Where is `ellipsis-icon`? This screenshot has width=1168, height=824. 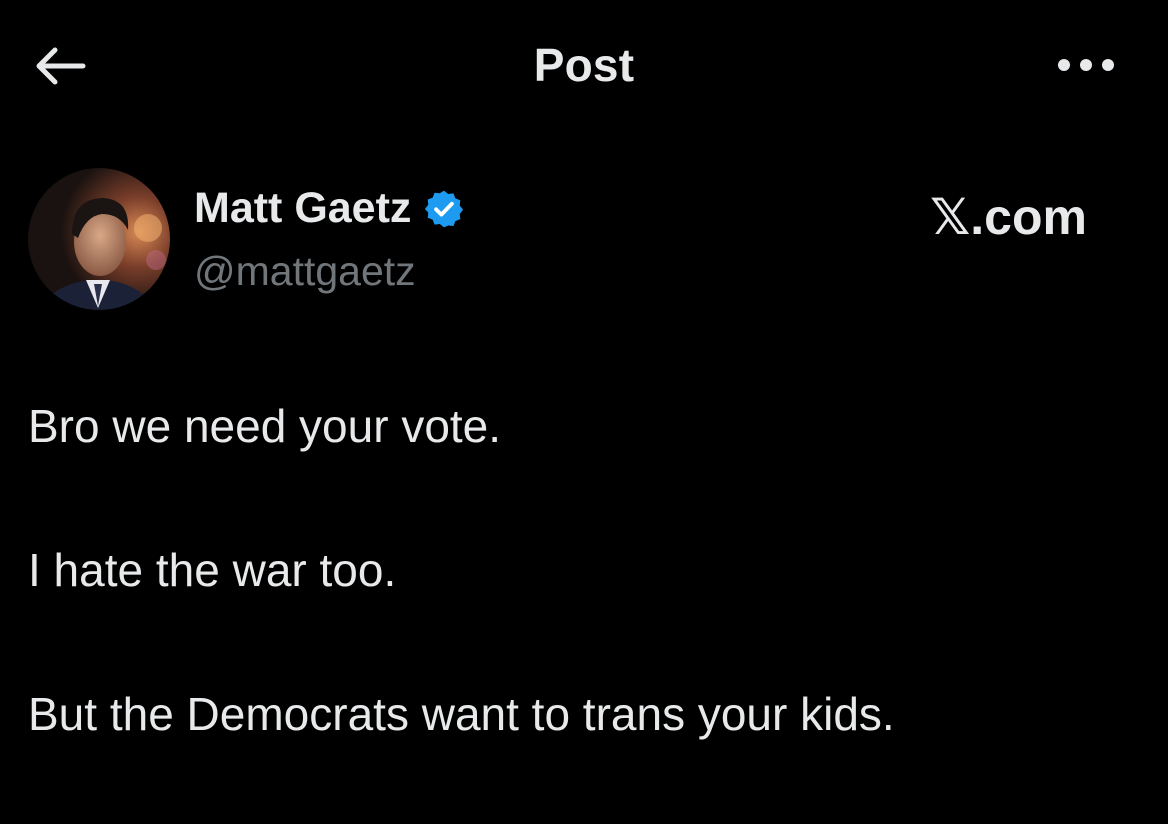
ellipsis-icon is located at coordinates (1086, 65).